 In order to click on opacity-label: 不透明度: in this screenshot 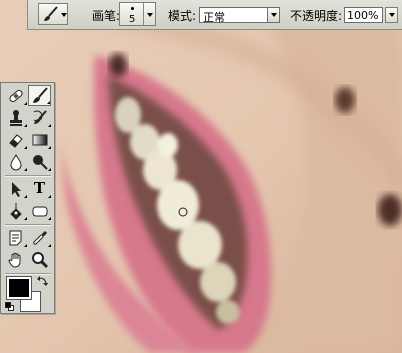, I will do `click(316, 16)`.